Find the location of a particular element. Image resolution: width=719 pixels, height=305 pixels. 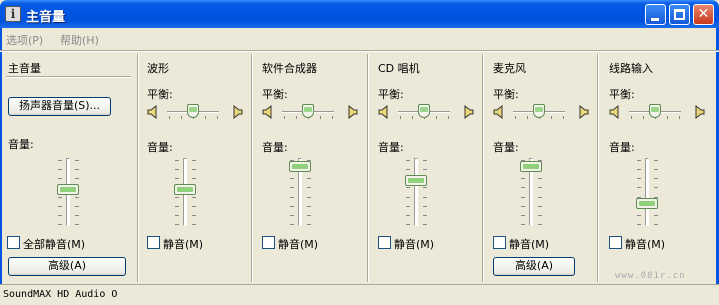

minimize-button is located at coordinates (655, 14).